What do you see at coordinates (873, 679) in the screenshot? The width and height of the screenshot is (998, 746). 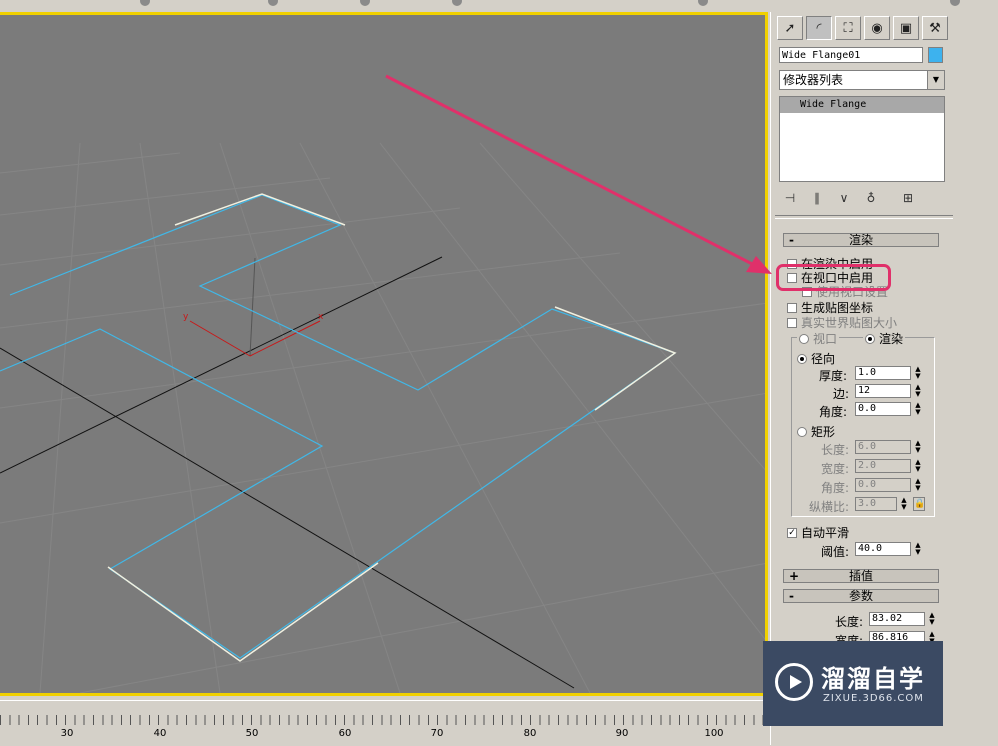 I see `watermark-title: 溜溜自学` at bounding box center [873, 679].